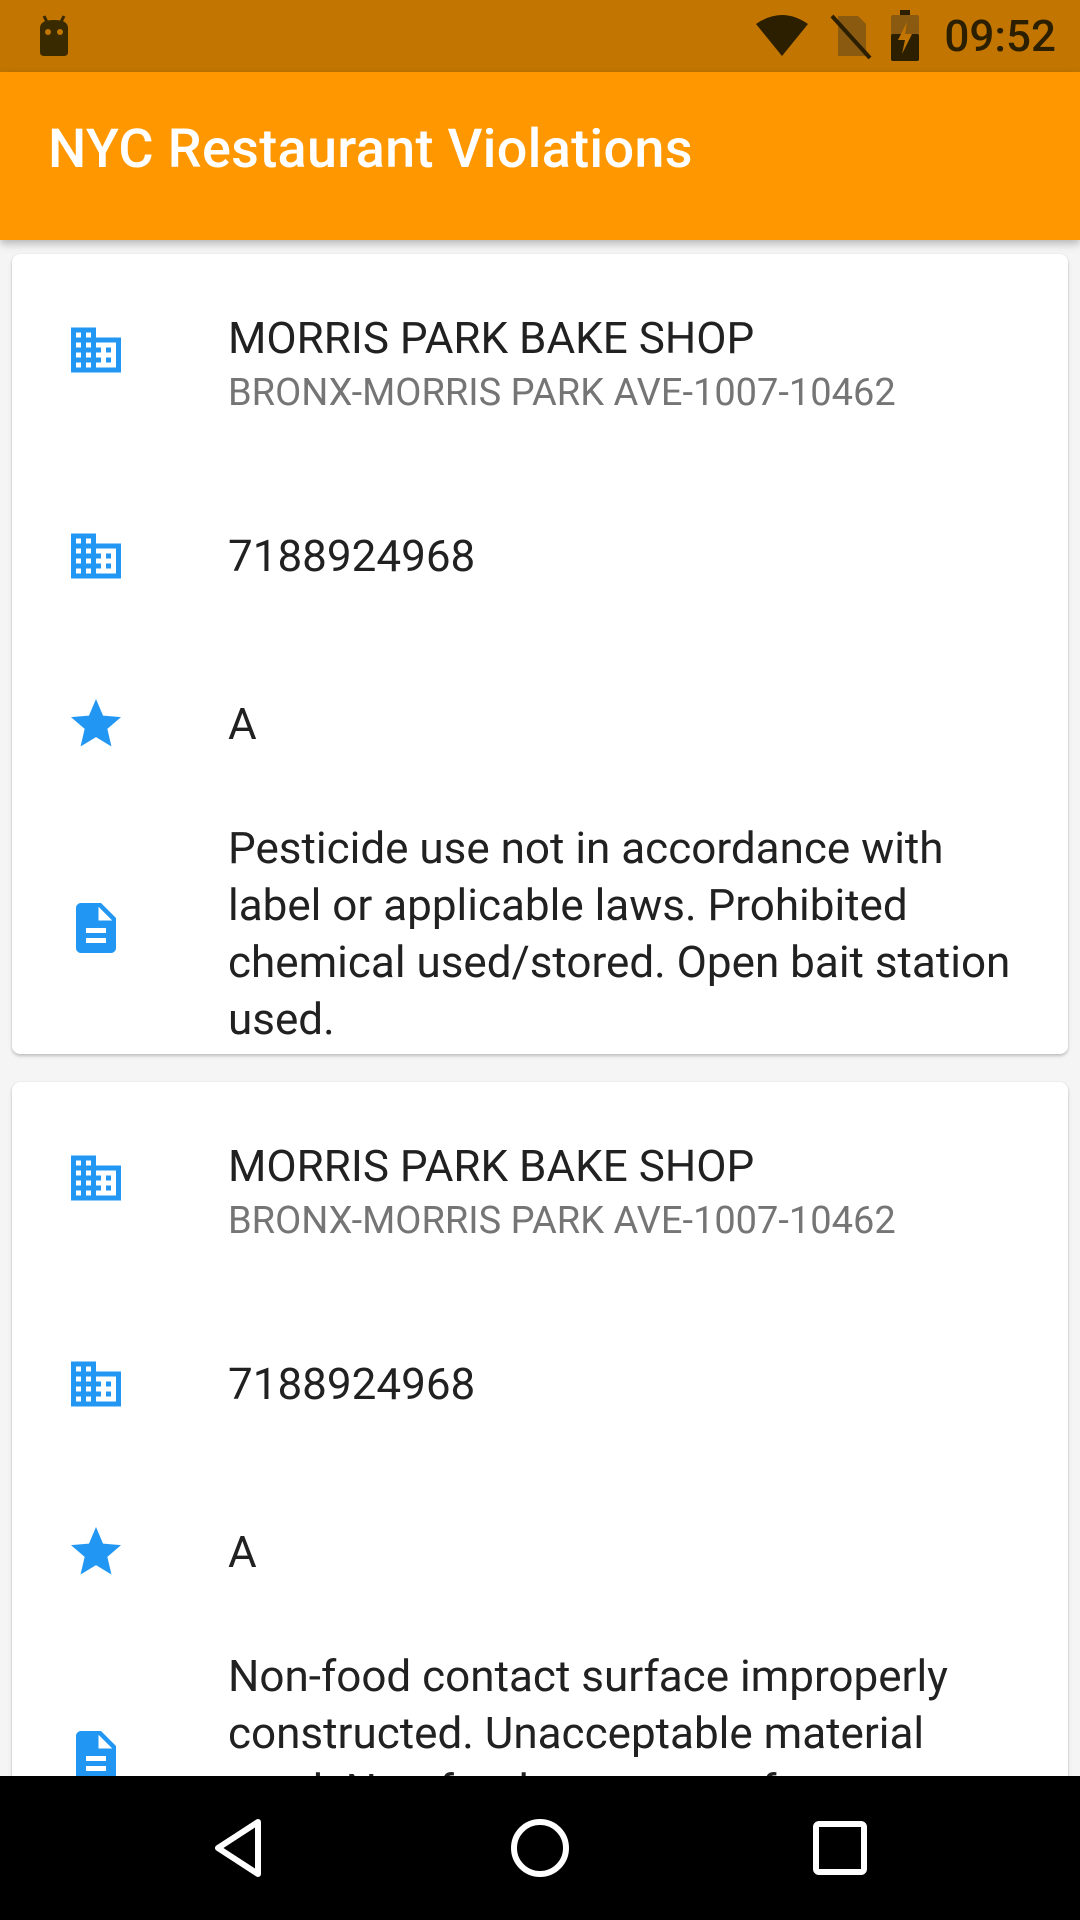  Describe the element at coordinates (370, 149) in the screenshot. I see `app-title: NYC Restaurant Violations` at that location.